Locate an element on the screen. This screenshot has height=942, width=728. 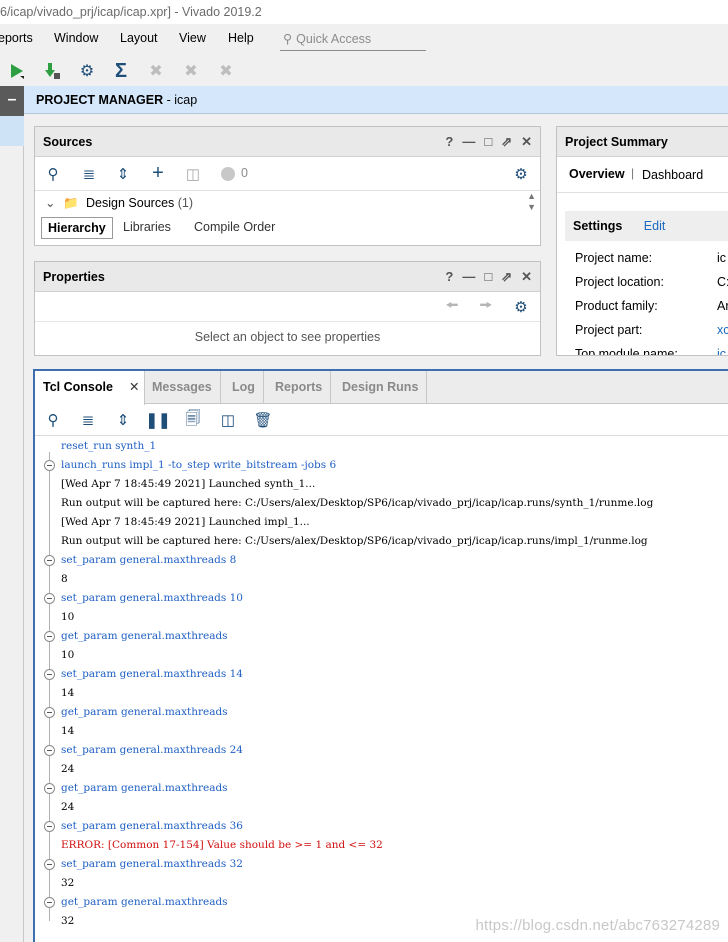
top-module-value: ic is located at coordinates (721, 351).